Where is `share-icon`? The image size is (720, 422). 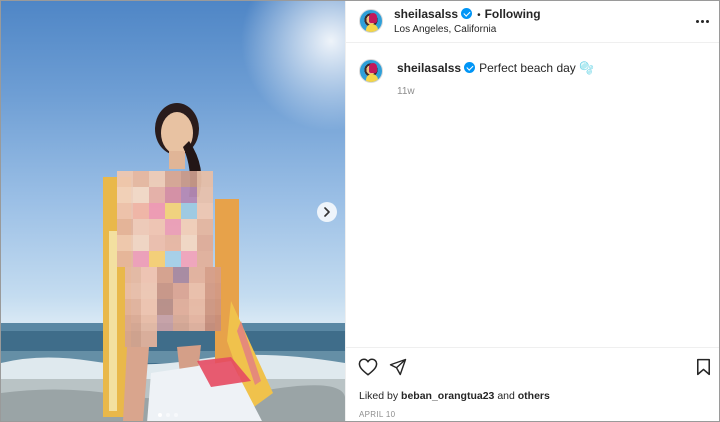 share-icon is located at coordinates (398, 367).